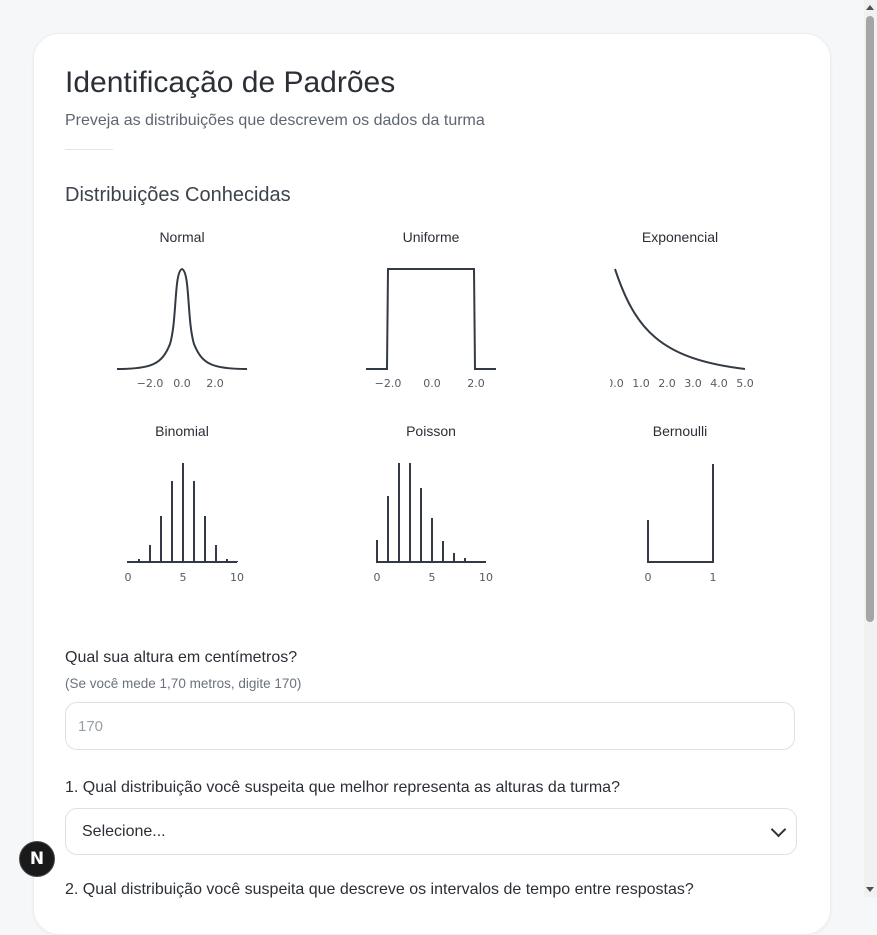 Image resolution: width=877 pixels, height=935 pixels. What do you see at coordinates (431, 319) in the screenshot?
I see `uniform-curve` at bounding box center [431, 319].